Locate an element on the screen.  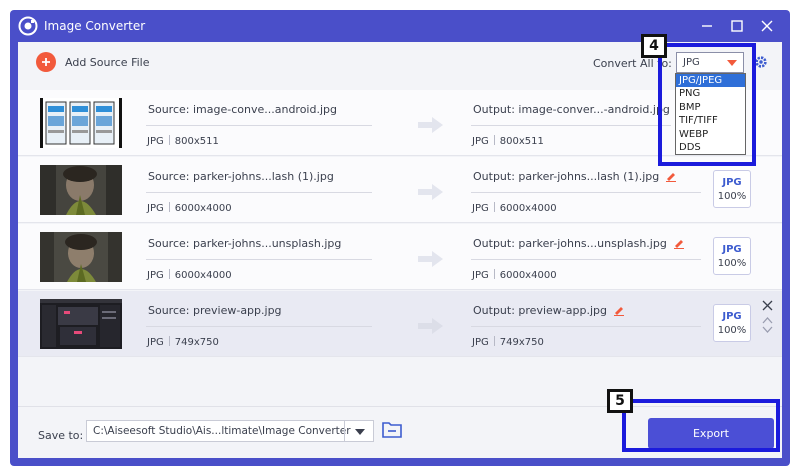
output-filename: Output: preview-app.jpg is located at coordinates (548, 310).